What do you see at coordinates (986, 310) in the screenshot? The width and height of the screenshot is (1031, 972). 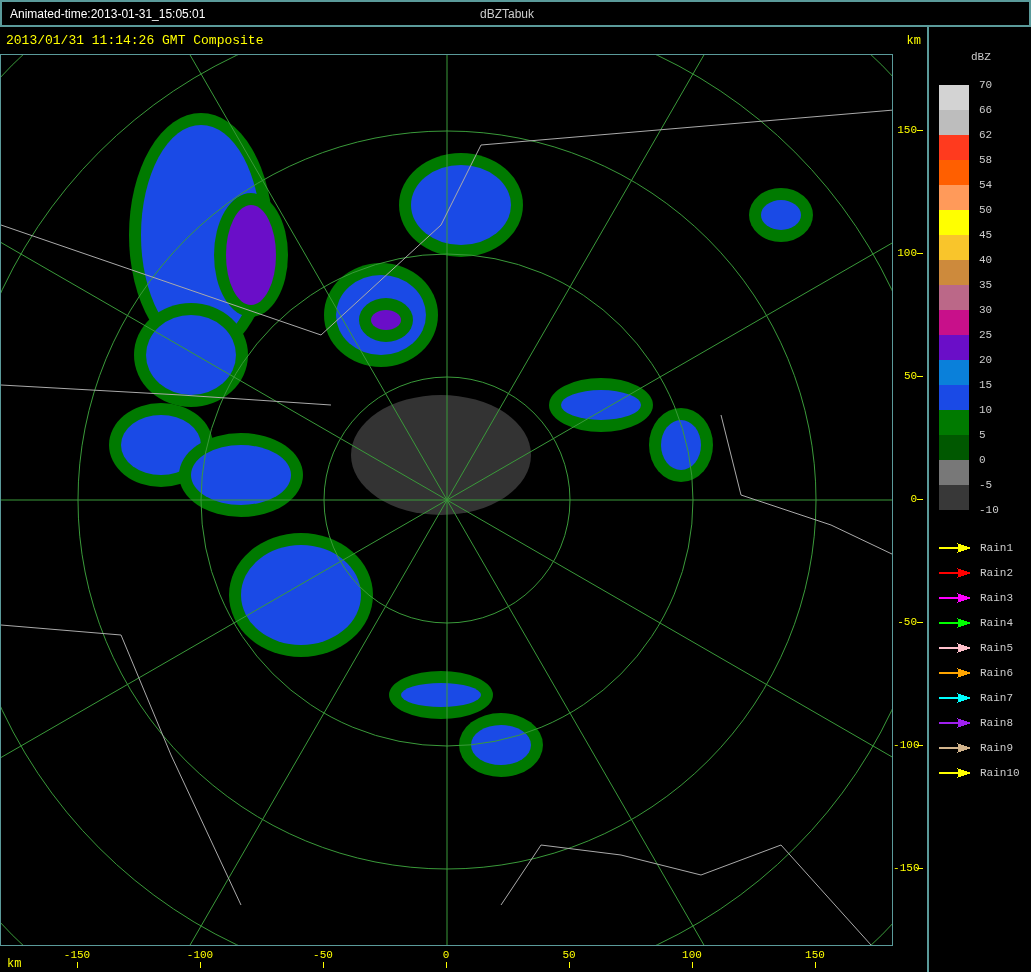 I see `scale-label: 30` at bounding box center [986, 310].